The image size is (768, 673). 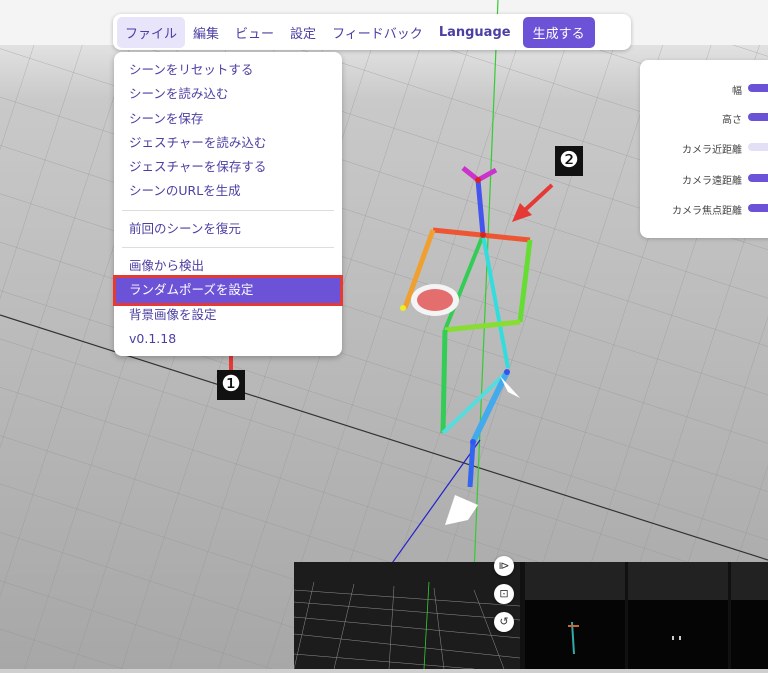 What do you see at coordinates (737, 91) in the screenshot?
I see `setting-label: 幅` at bounding box center [737, 91].